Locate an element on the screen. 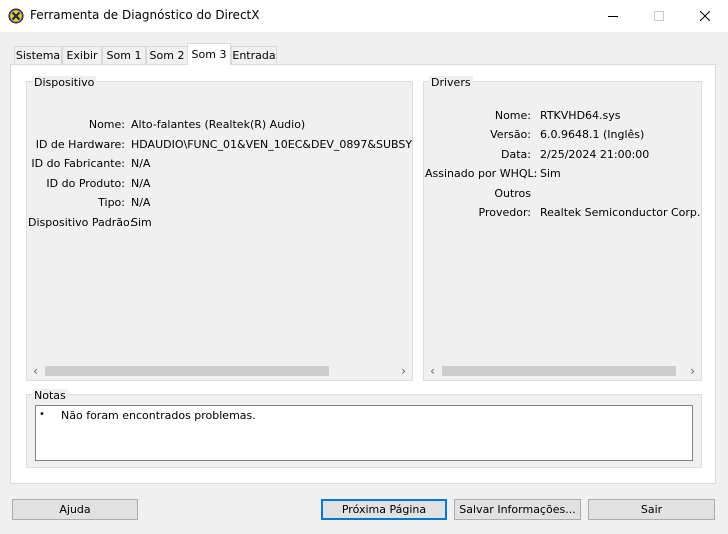 The height and width of the screenshot is (534, 728). manufacturer-id-label: ID do Fabricante: is located at coordinates (78, 163).